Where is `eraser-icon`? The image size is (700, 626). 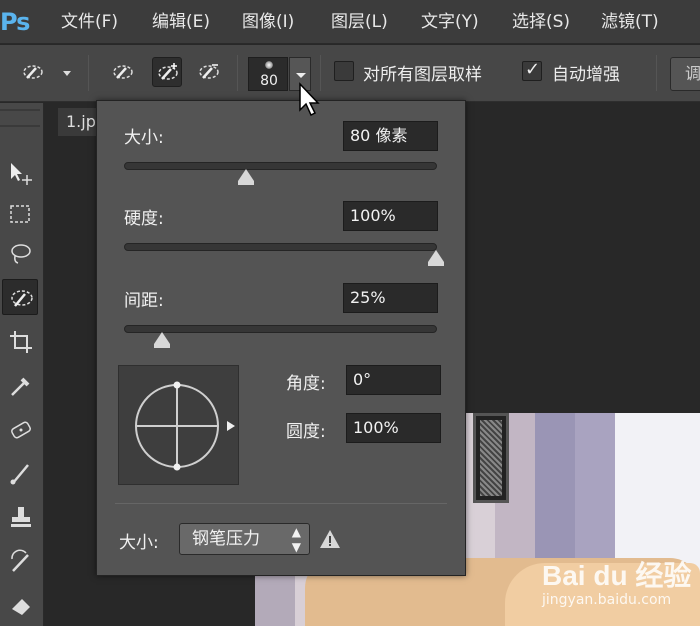 eraser-icon is located at coordinates (21, 607).